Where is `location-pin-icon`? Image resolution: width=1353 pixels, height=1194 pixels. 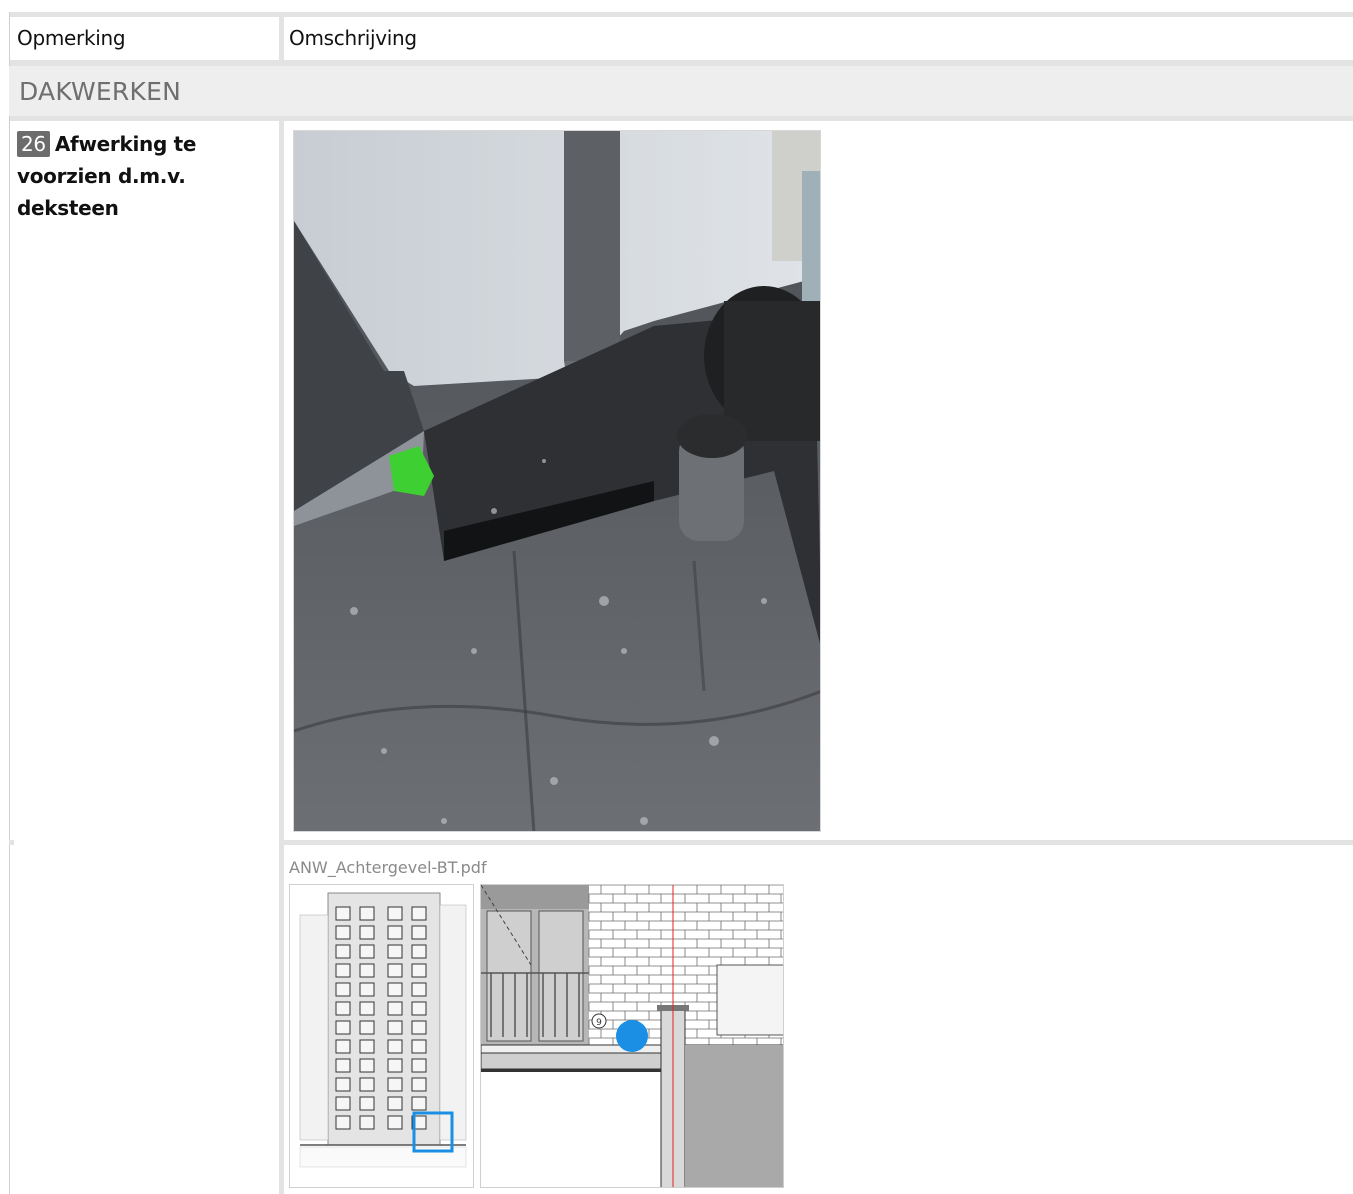 location-pin-icon is located at coordinates (632, 1036).